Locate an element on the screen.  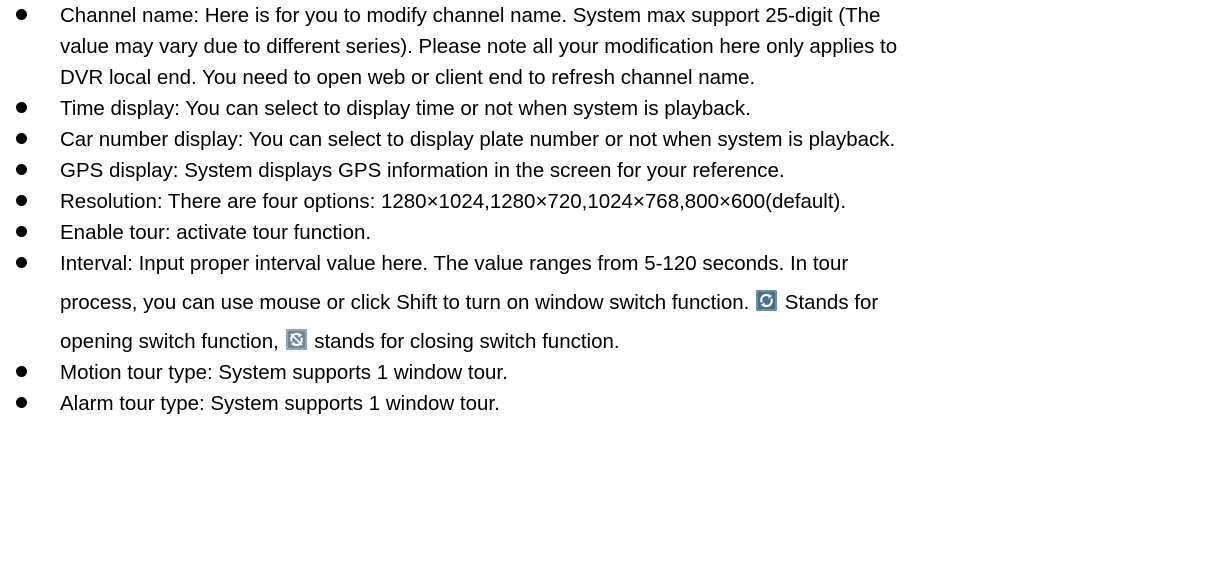
item-text-segment: stands for closing switch function. is located at coordinates (467, 341).